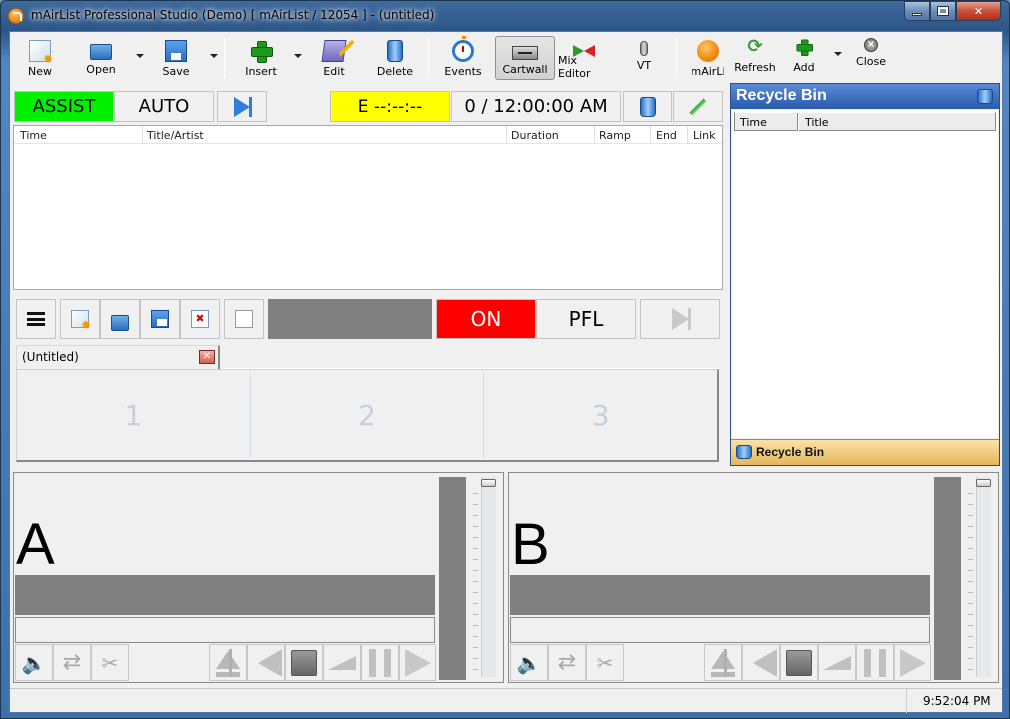  What do you see at coordinates (954, 701) in the screenshot?
I see `status-clock: 9:52:04 PM` at bounding box center [954, 701].